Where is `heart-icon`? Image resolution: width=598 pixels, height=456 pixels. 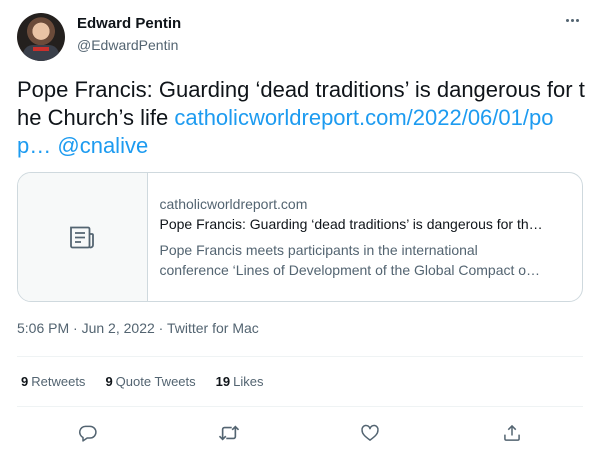
heart-icon is located at coordinates (370, 432).